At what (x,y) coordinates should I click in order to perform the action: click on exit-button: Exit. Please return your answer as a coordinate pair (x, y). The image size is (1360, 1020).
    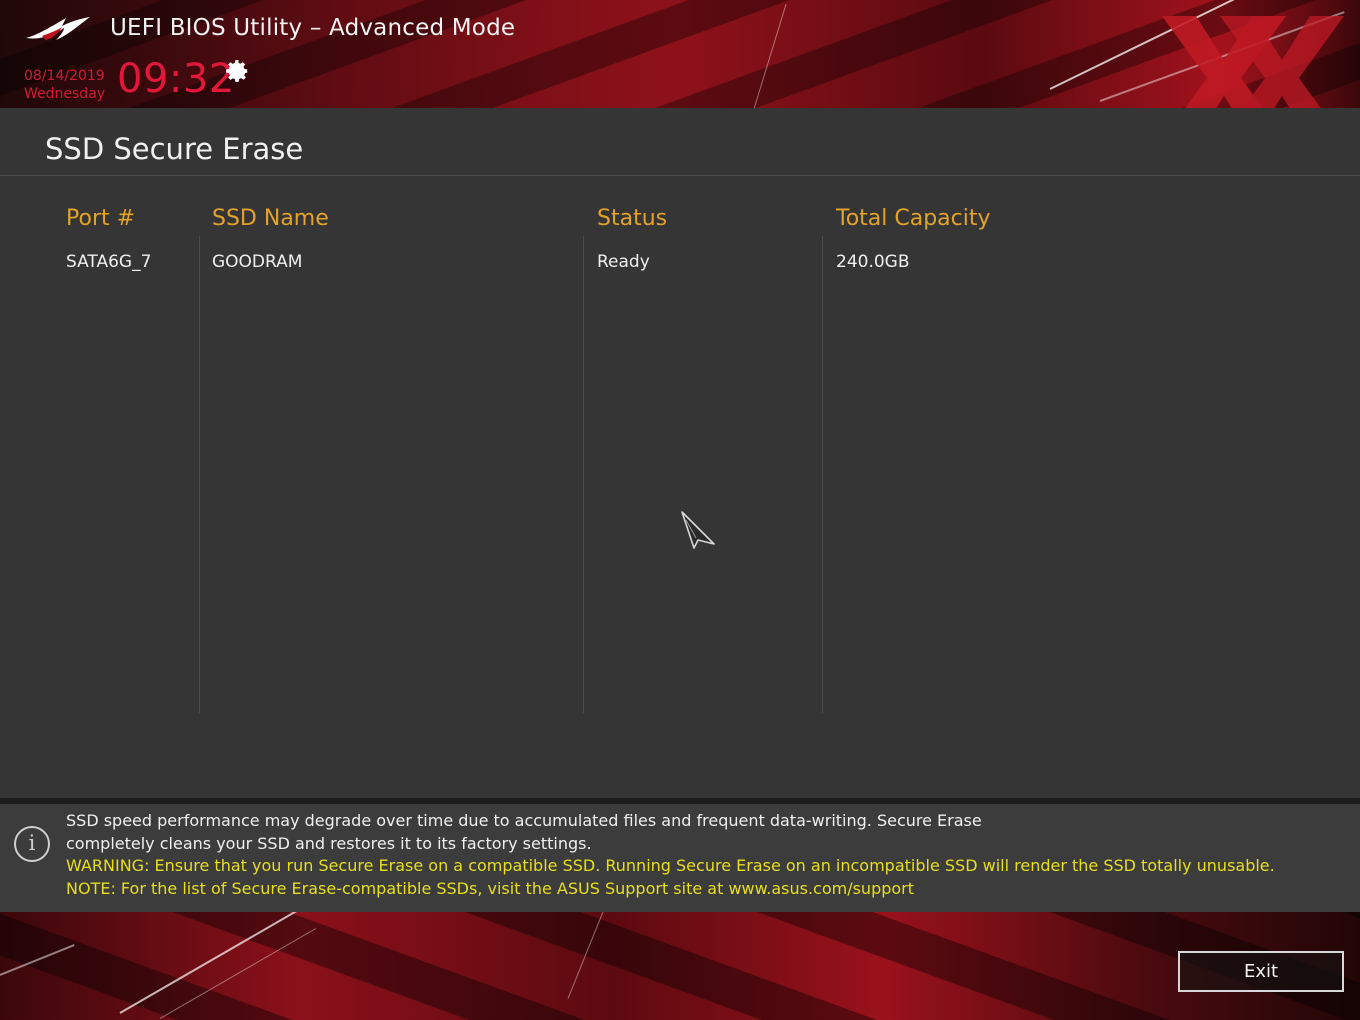
    Looking at the image, I should click on (1261, 971).